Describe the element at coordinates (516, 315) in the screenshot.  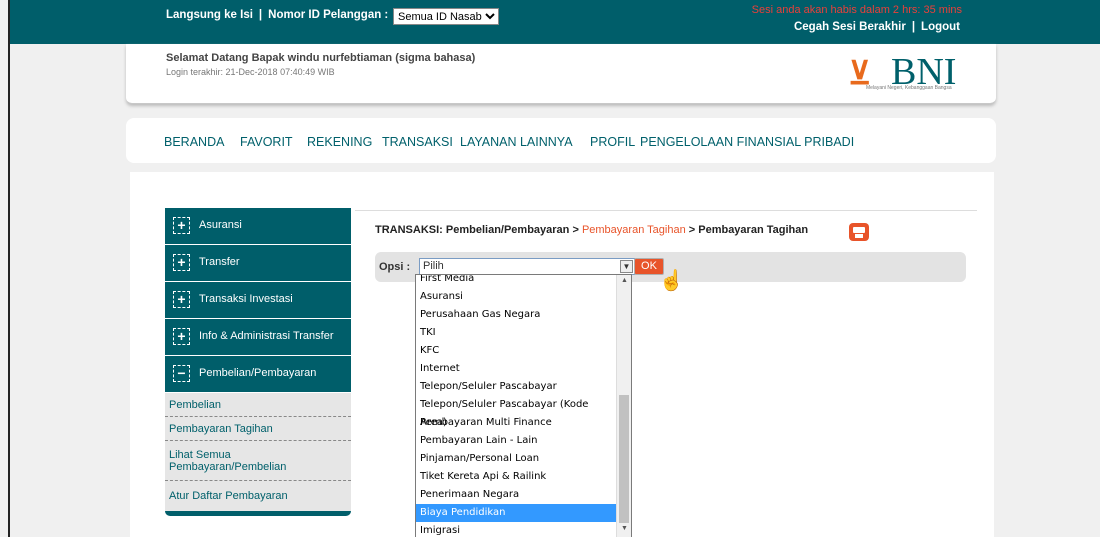
I see `dropdown-option: Perusahaan Gas Negara` at that location.